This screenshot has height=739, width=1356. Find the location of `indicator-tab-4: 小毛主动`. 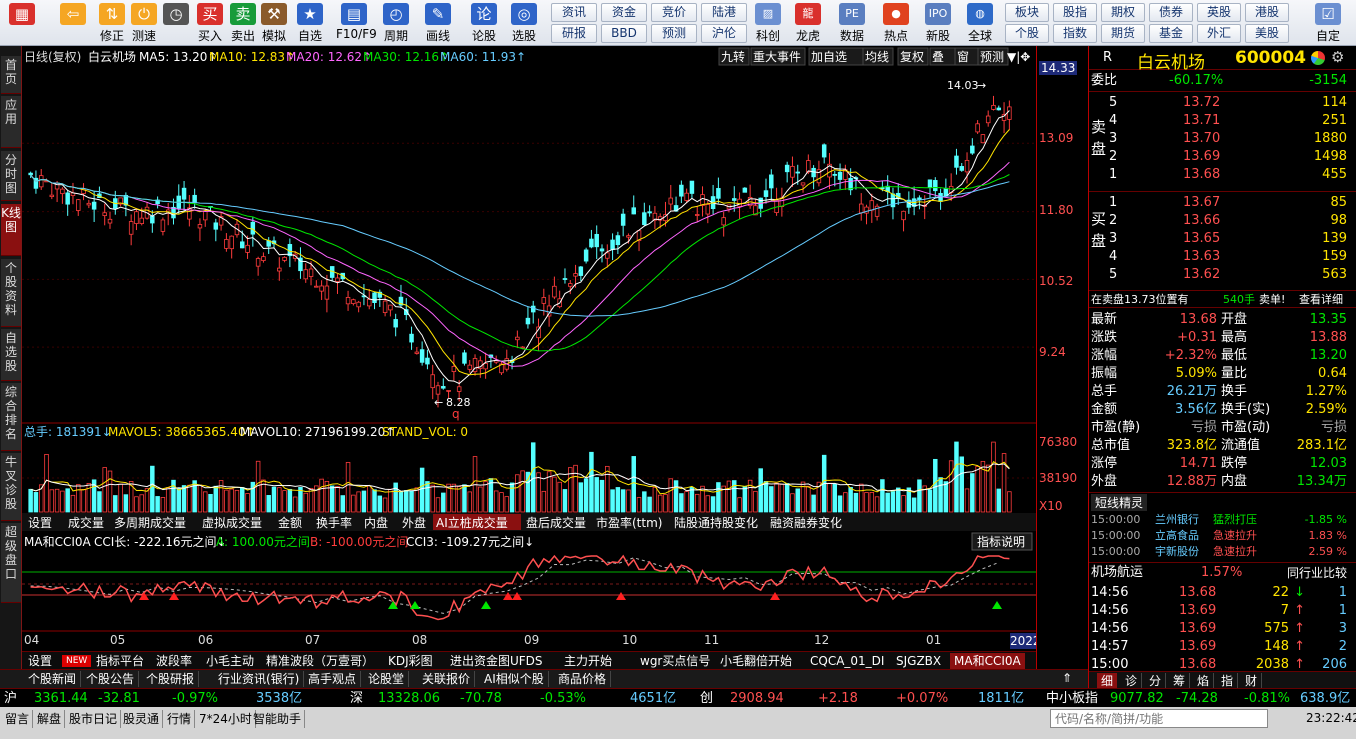

indicator-tab-4: 小毛主动 is located at coordinates (230, 661).